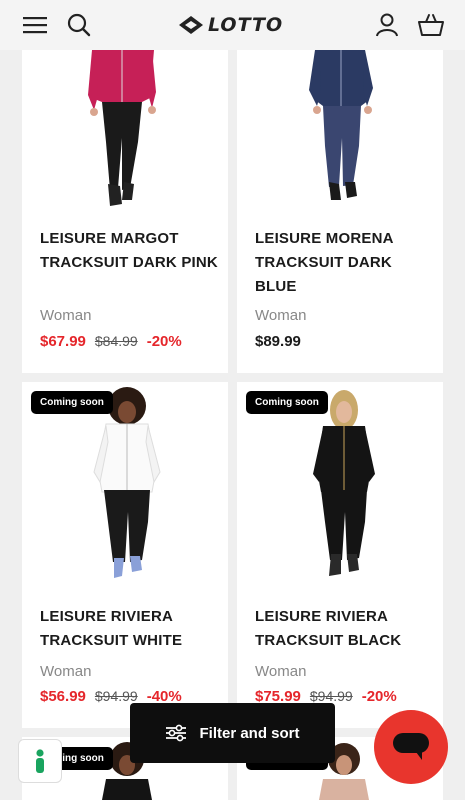 This screenshot has height=800, width=465. I want to click on filter-and-sort-button: Filter and sort, so click(232, 733).